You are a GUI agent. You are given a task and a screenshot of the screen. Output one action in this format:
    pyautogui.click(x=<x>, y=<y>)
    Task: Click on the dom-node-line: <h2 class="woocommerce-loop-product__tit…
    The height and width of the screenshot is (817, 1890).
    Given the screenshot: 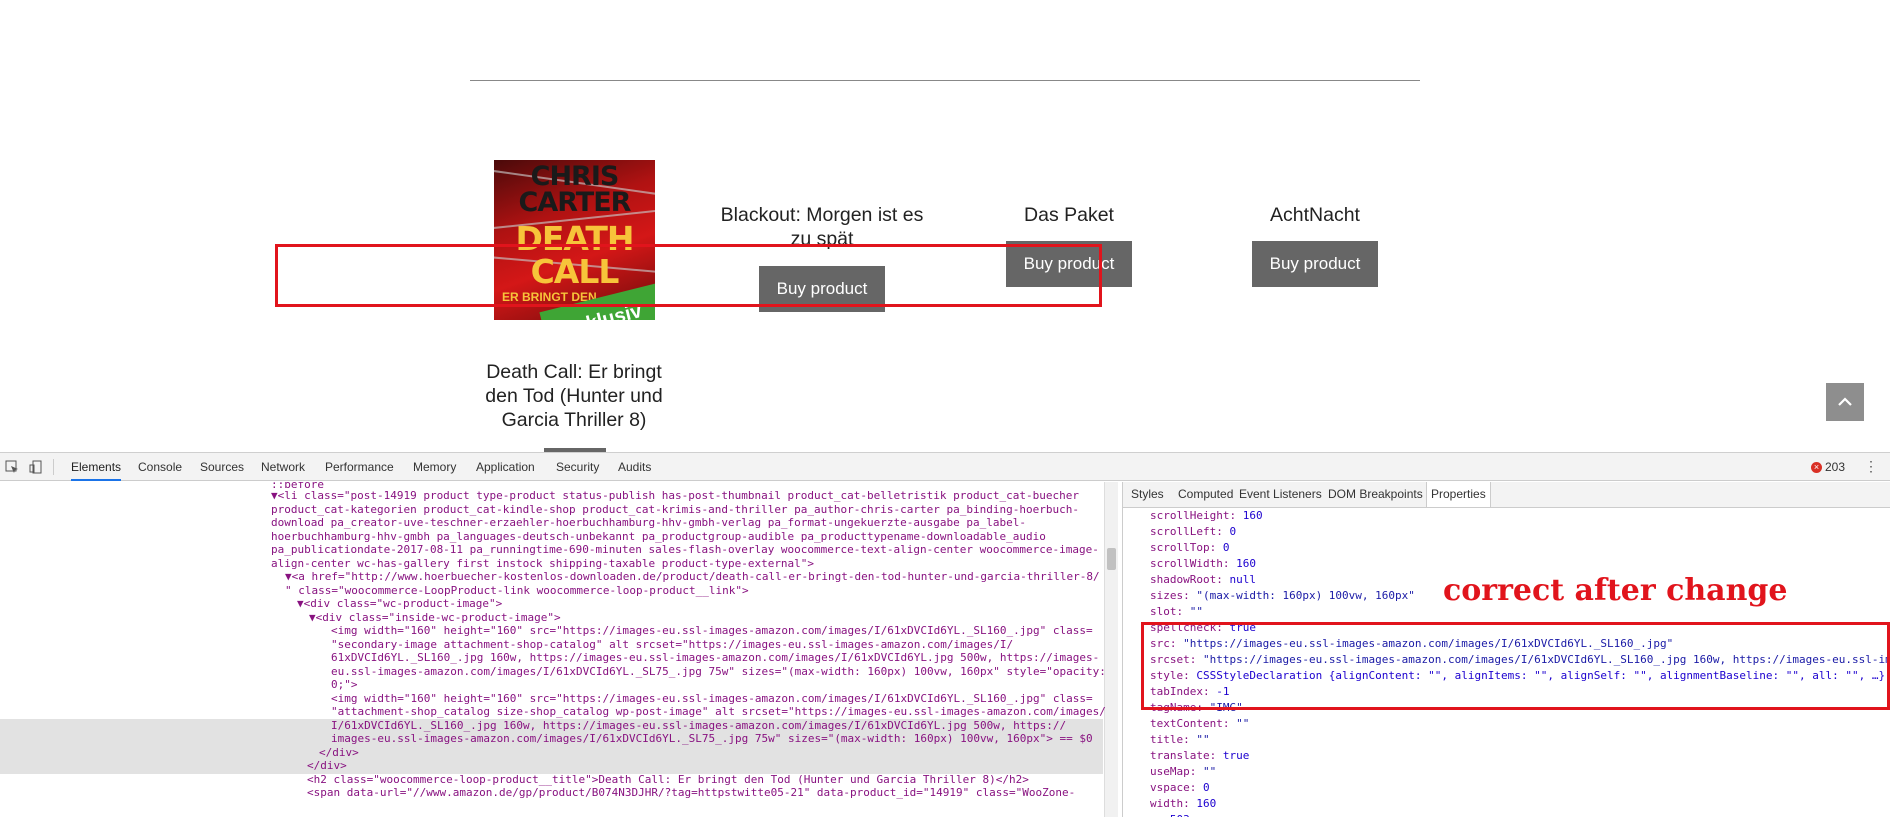 What is the action you would take?
    pyautogui.click(x=668, y=780)
    